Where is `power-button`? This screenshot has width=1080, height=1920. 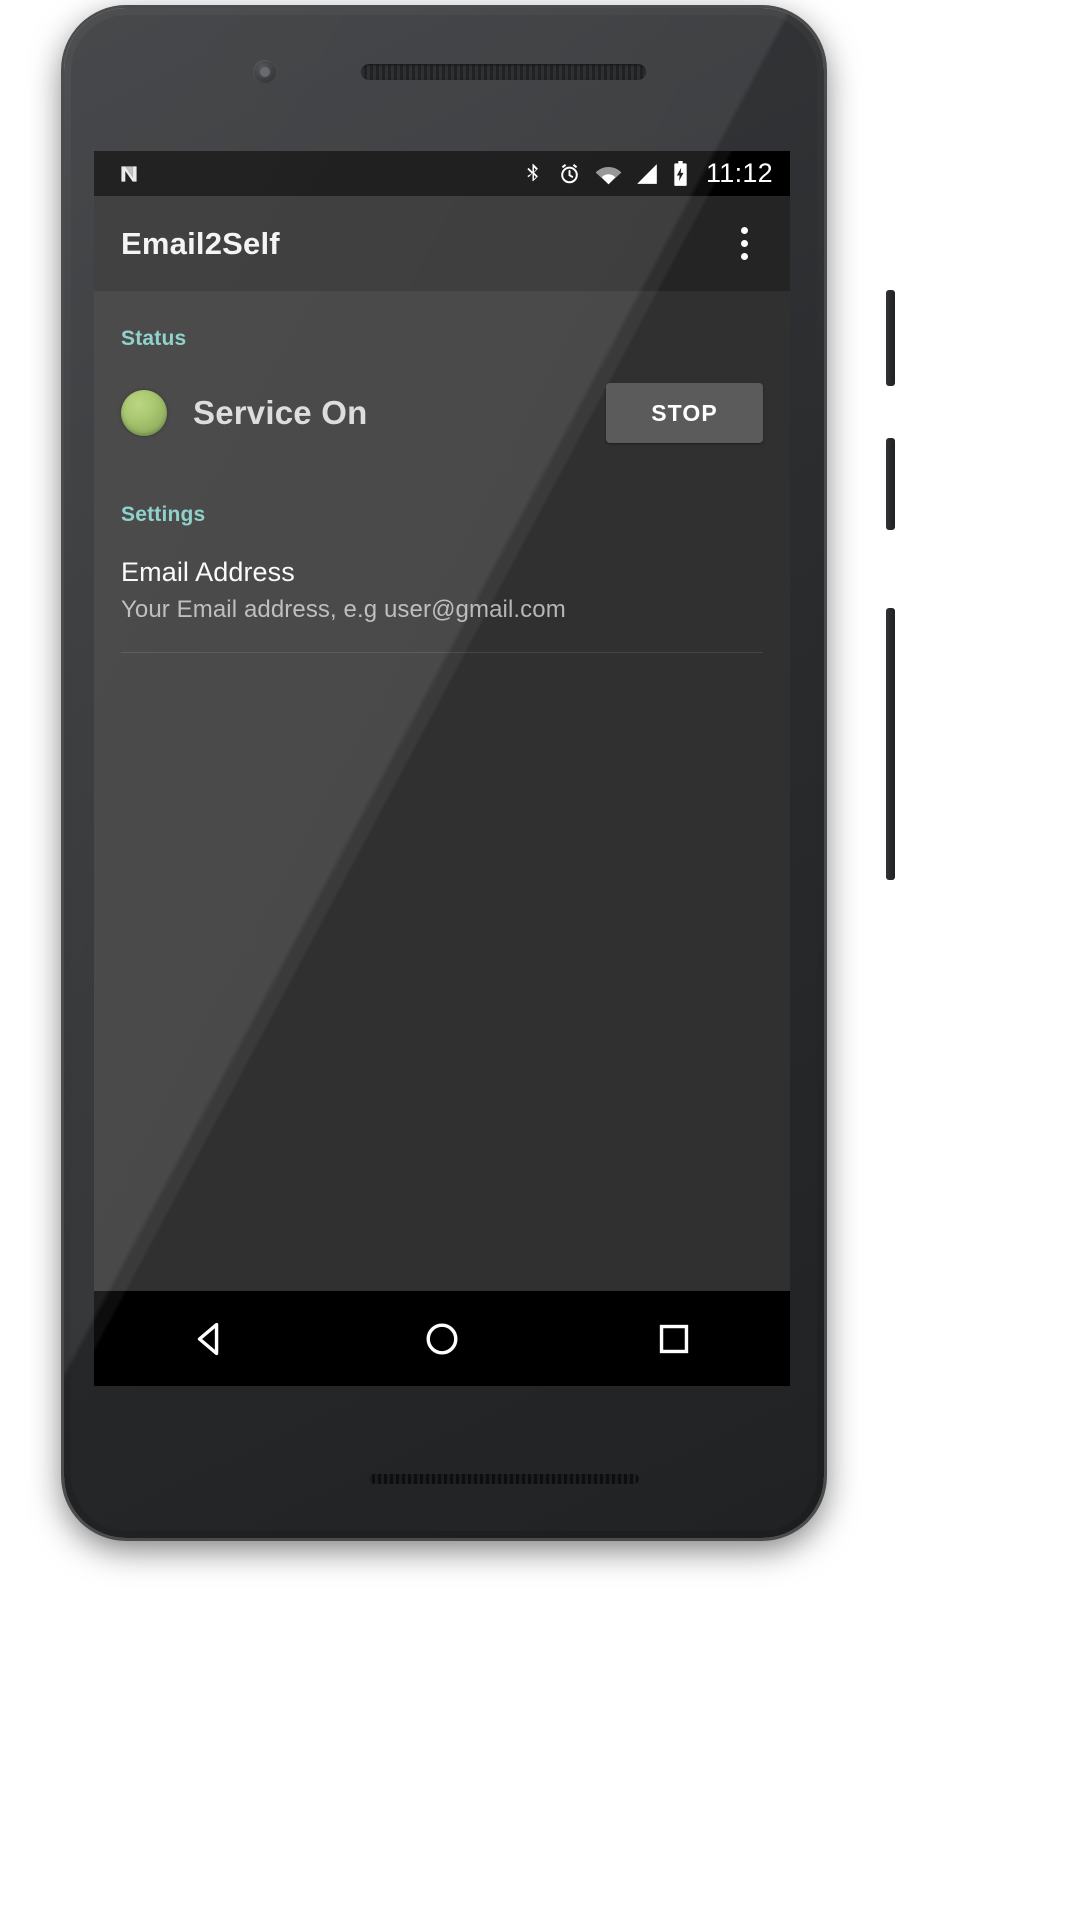
power-button is located at coordinates (890, 338).